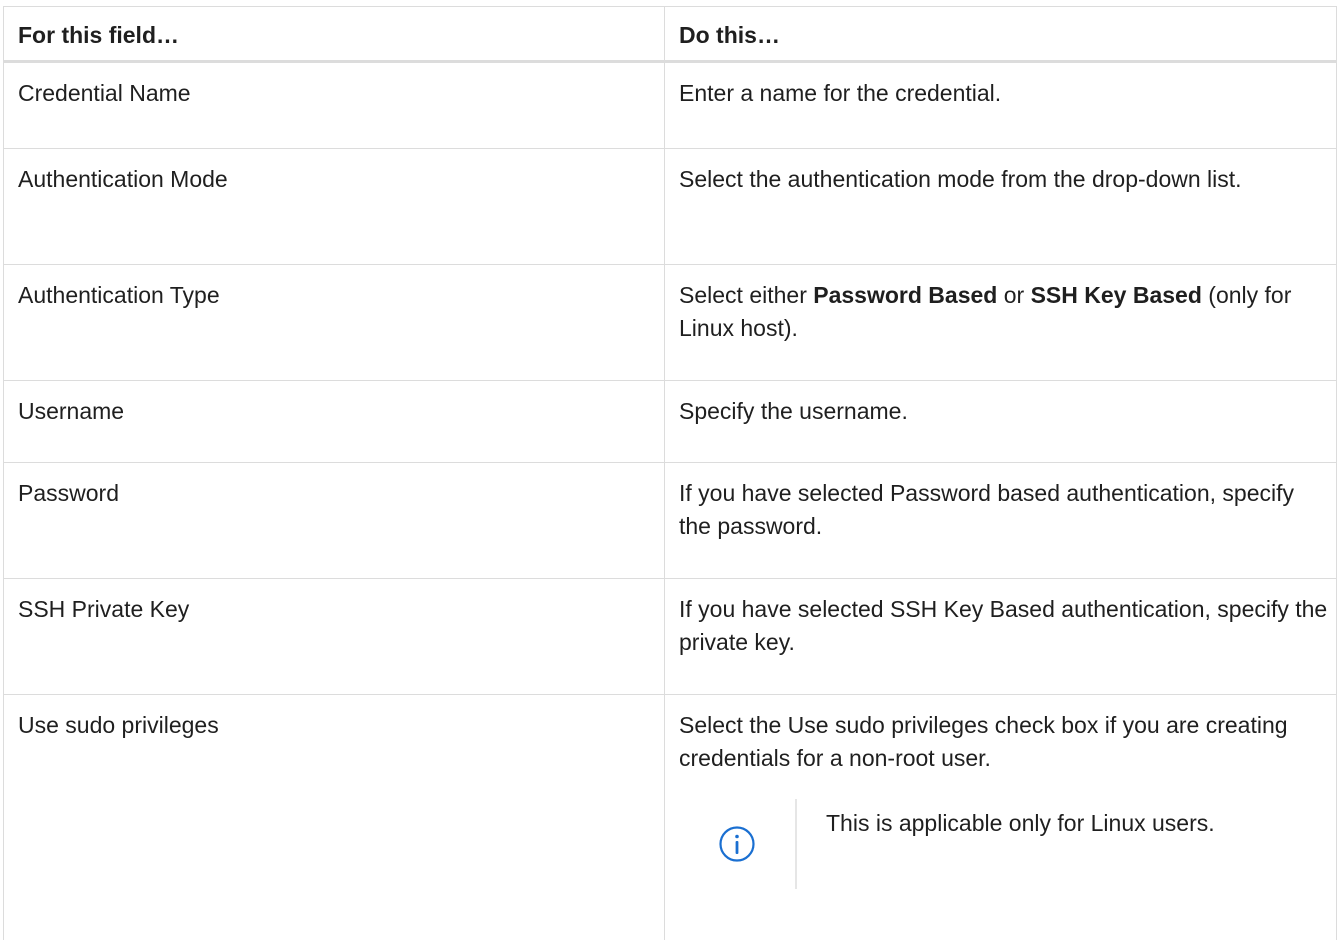 The height and width of the screenshot is (940, 1339). What do you see at coordinates (334, 322) in the screenshot?
I see `field-cell: Authentication Type` at bounding box center [334, 322].